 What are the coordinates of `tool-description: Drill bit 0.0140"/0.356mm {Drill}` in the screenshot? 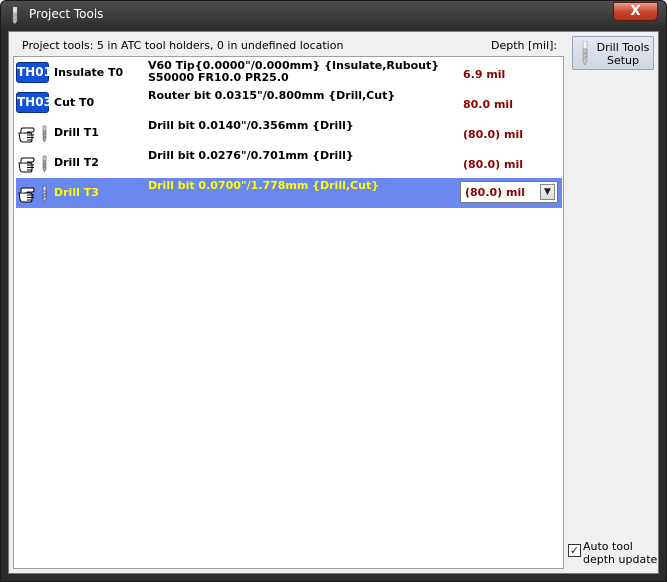 It's located at (251, 125).